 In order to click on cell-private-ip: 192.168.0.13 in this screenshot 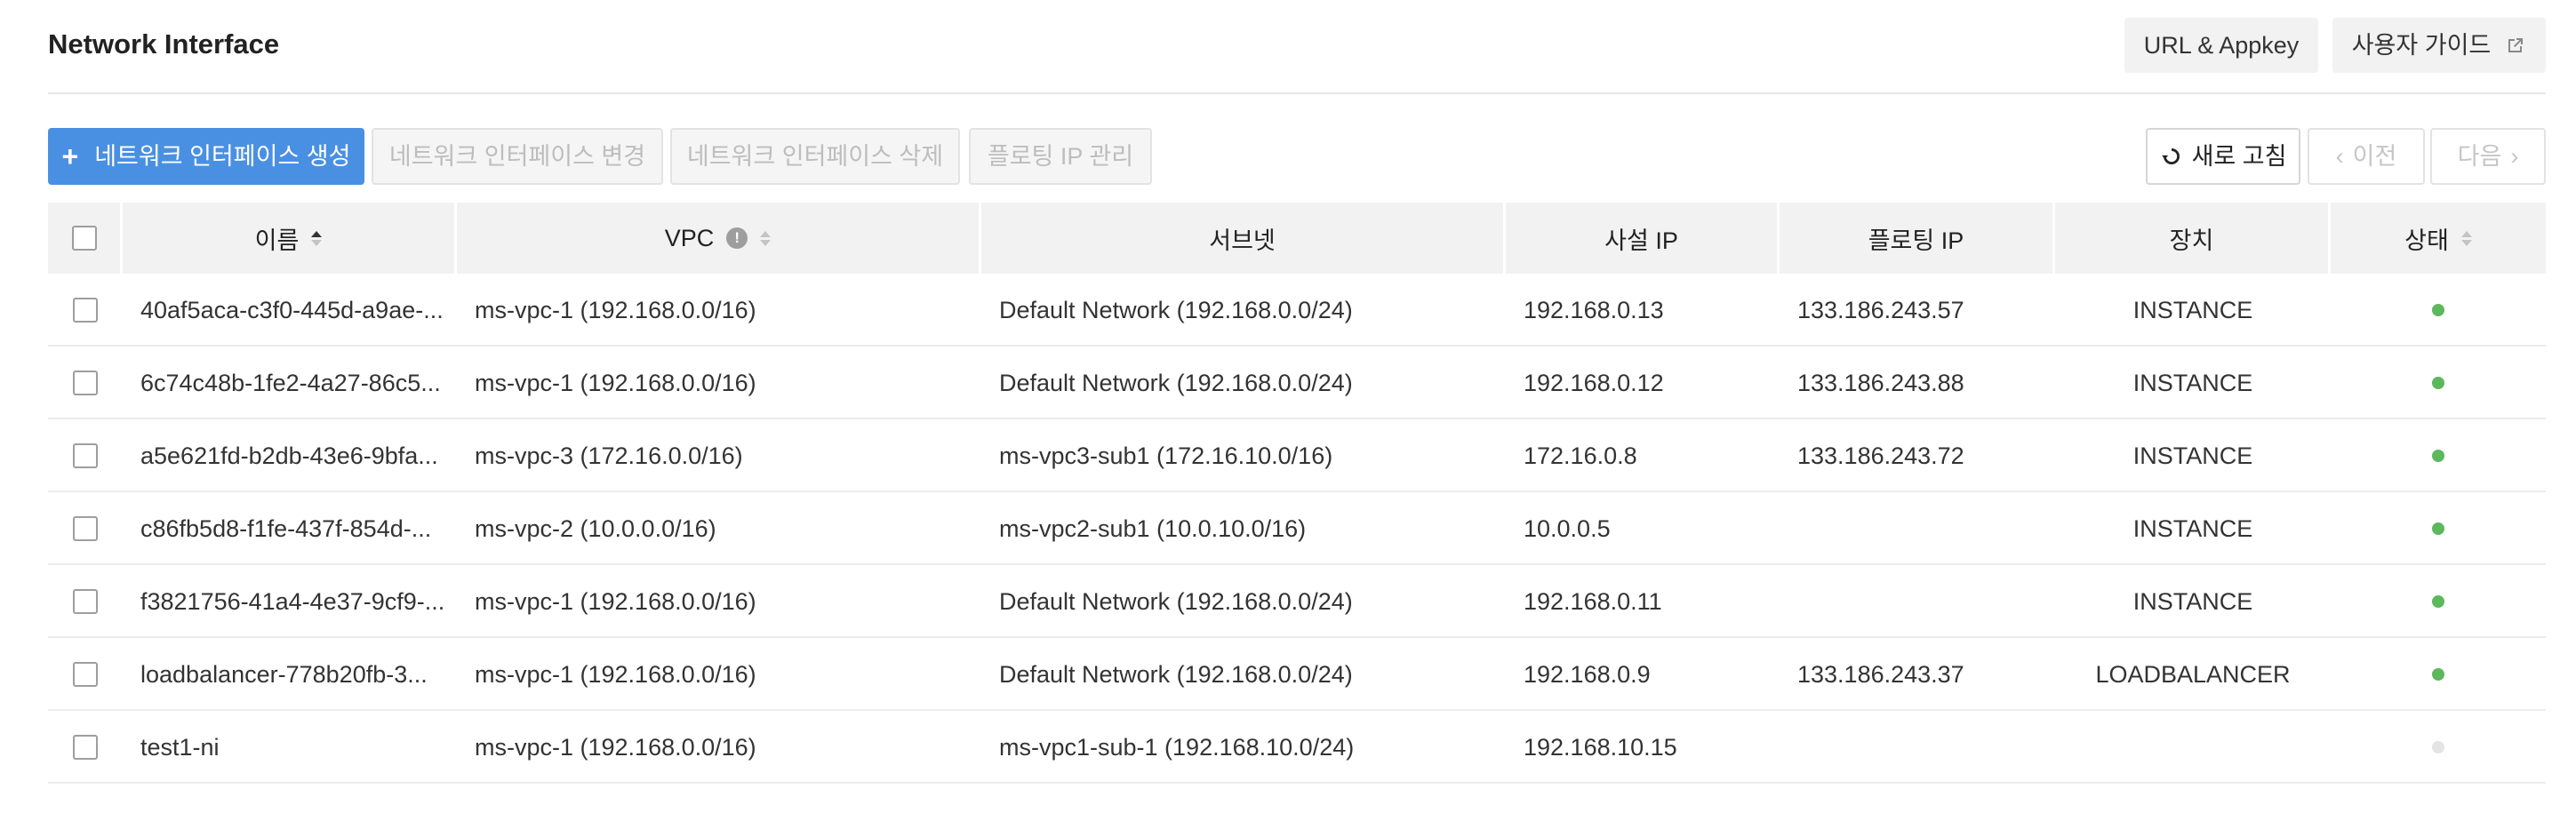, I will do `click(1594, 309)`.